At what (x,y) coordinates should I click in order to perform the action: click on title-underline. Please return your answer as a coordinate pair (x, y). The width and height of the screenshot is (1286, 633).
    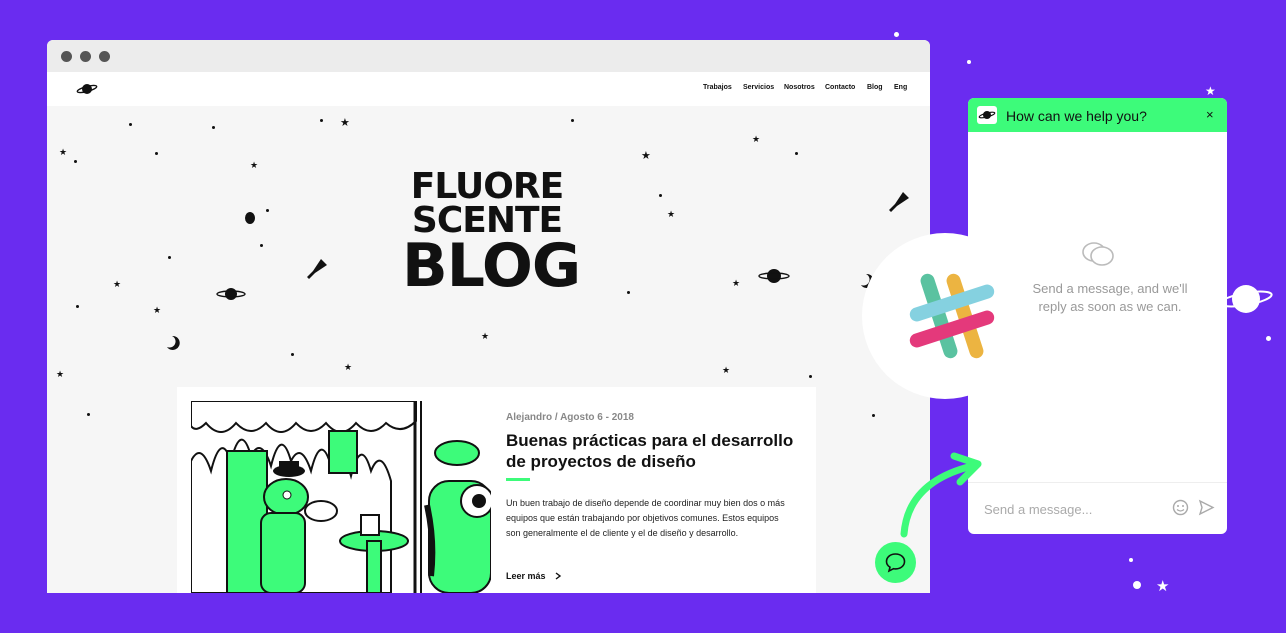
    Looking at the image, I should click on (518, 479).